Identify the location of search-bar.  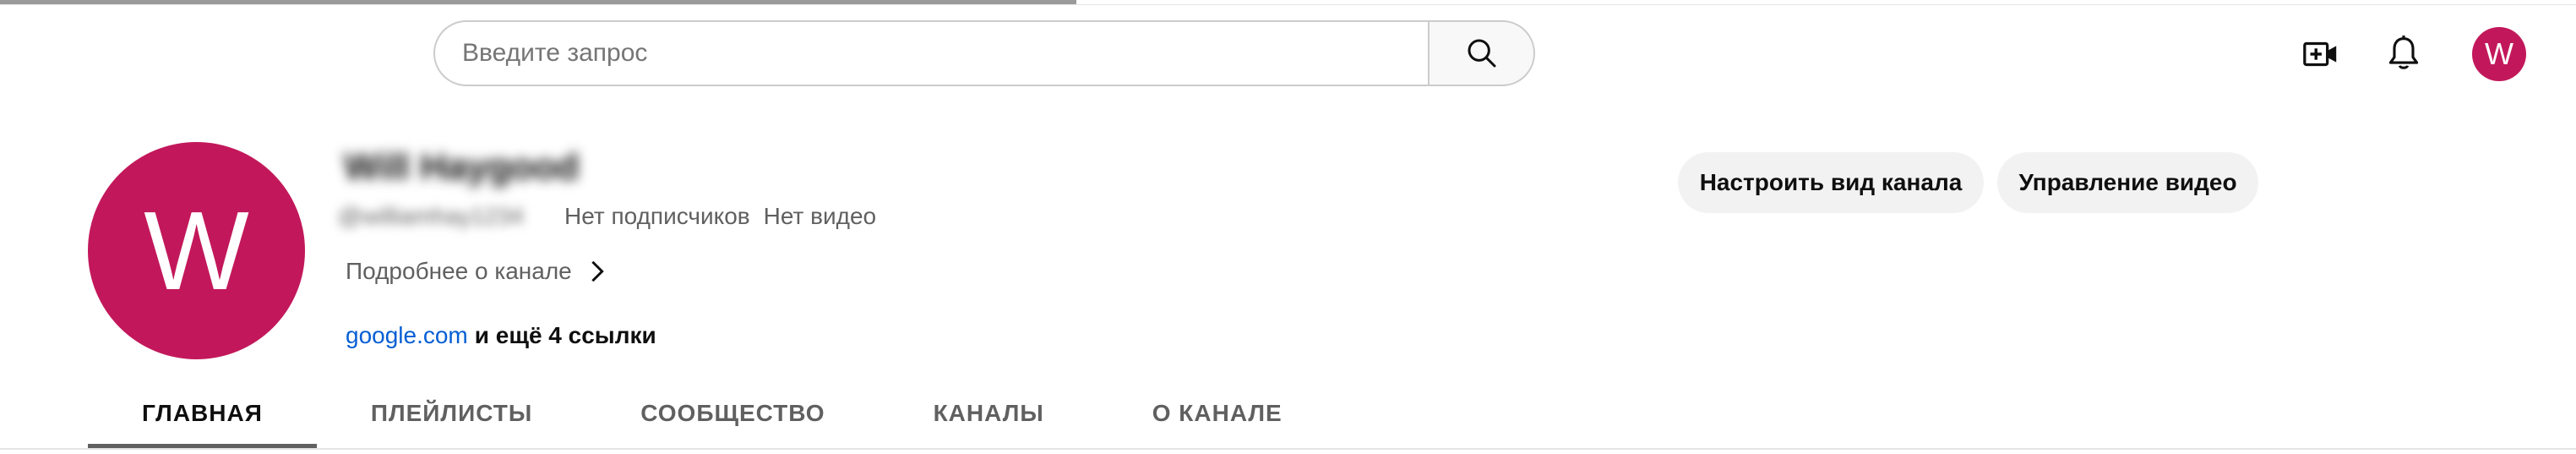
(984, 53).